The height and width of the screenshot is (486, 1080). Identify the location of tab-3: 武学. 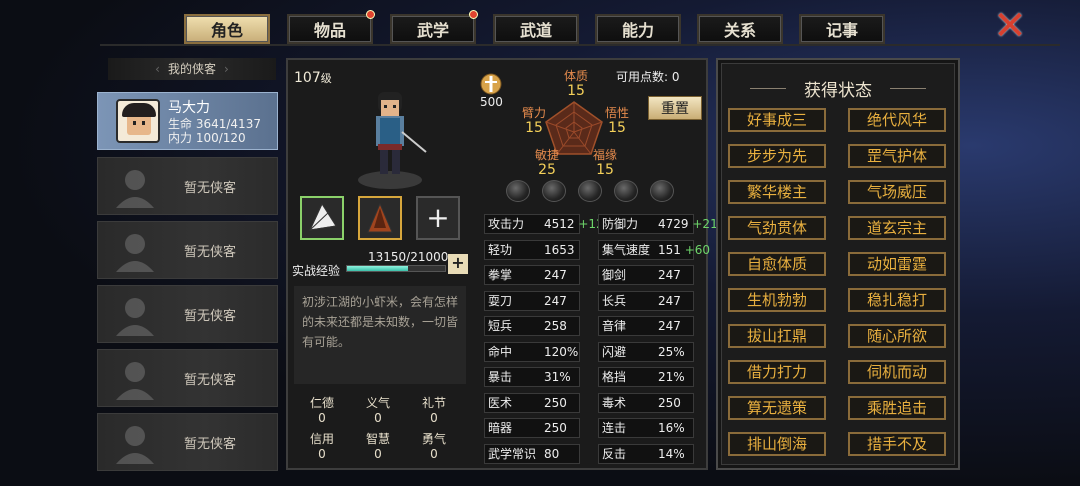
(434, 27).